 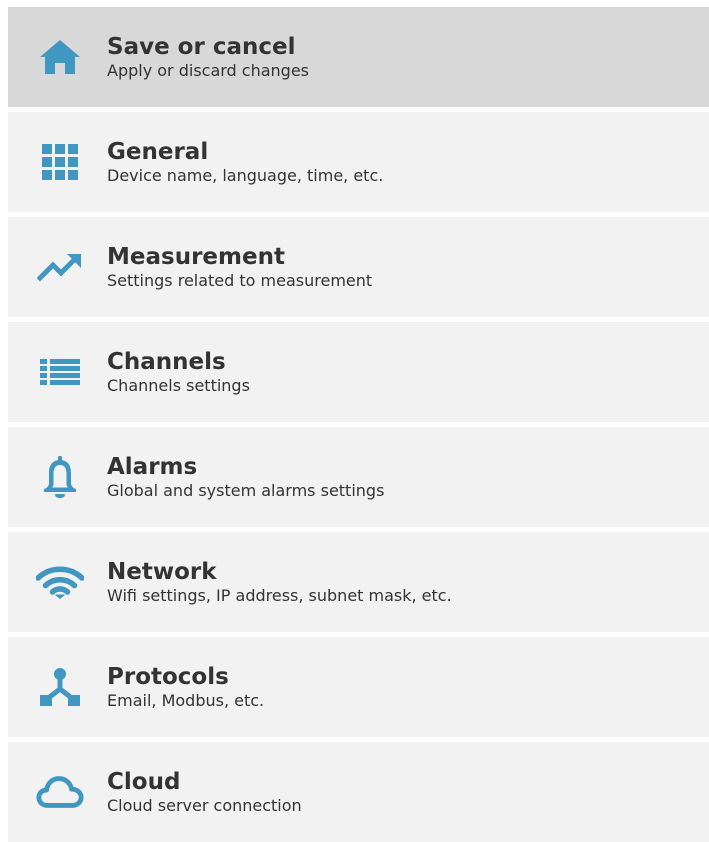 What do you see at coordinates (358, 792) in the screenshot?
I see `menu-item-cloud: Cloud Cloud server connection` at bounding box center [358, 792].